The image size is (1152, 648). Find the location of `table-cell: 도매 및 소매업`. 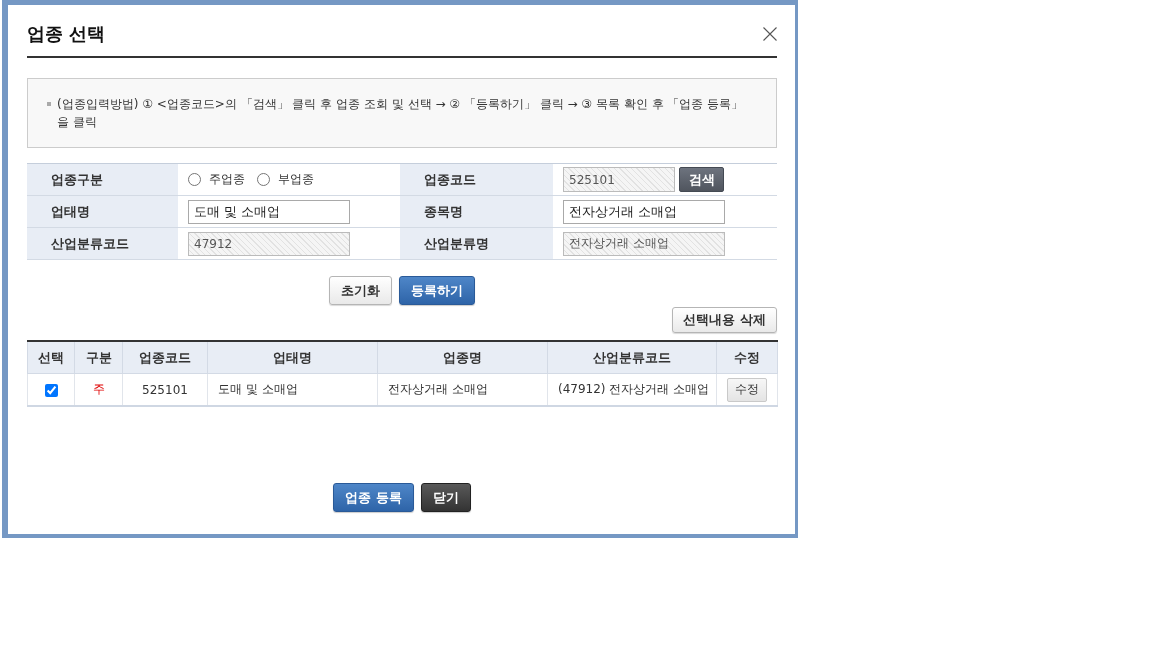

table-cell: 도매 및 소매업 is located at coordinates (292, 389).